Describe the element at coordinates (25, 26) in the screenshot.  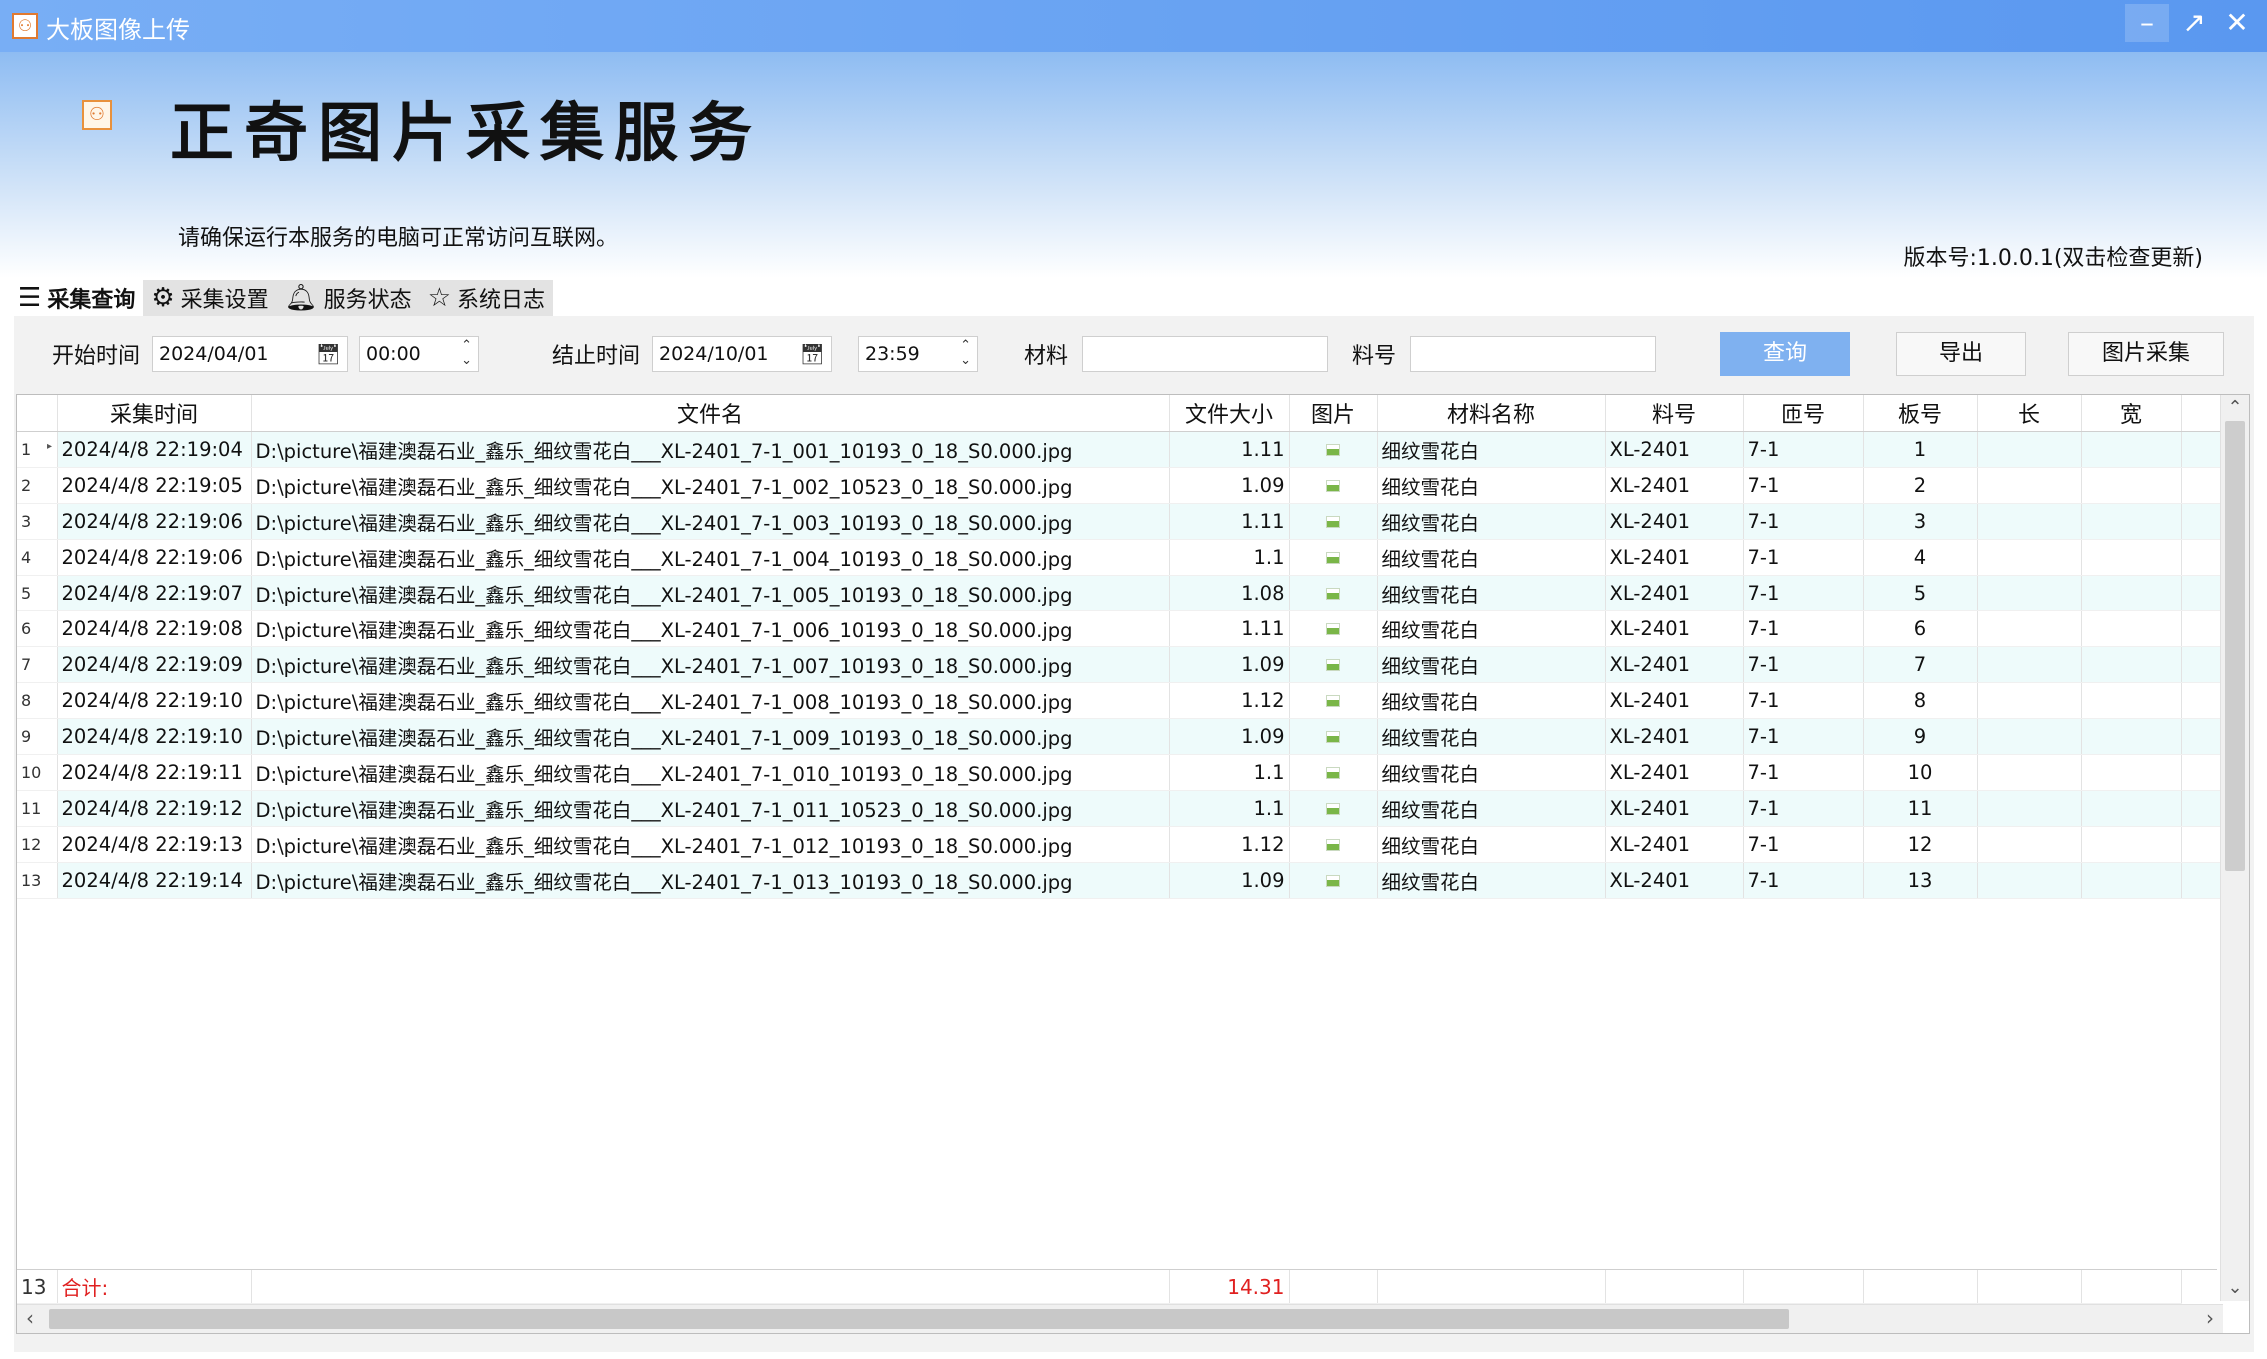
I see `app-logo-icon: ⚇` at that location.